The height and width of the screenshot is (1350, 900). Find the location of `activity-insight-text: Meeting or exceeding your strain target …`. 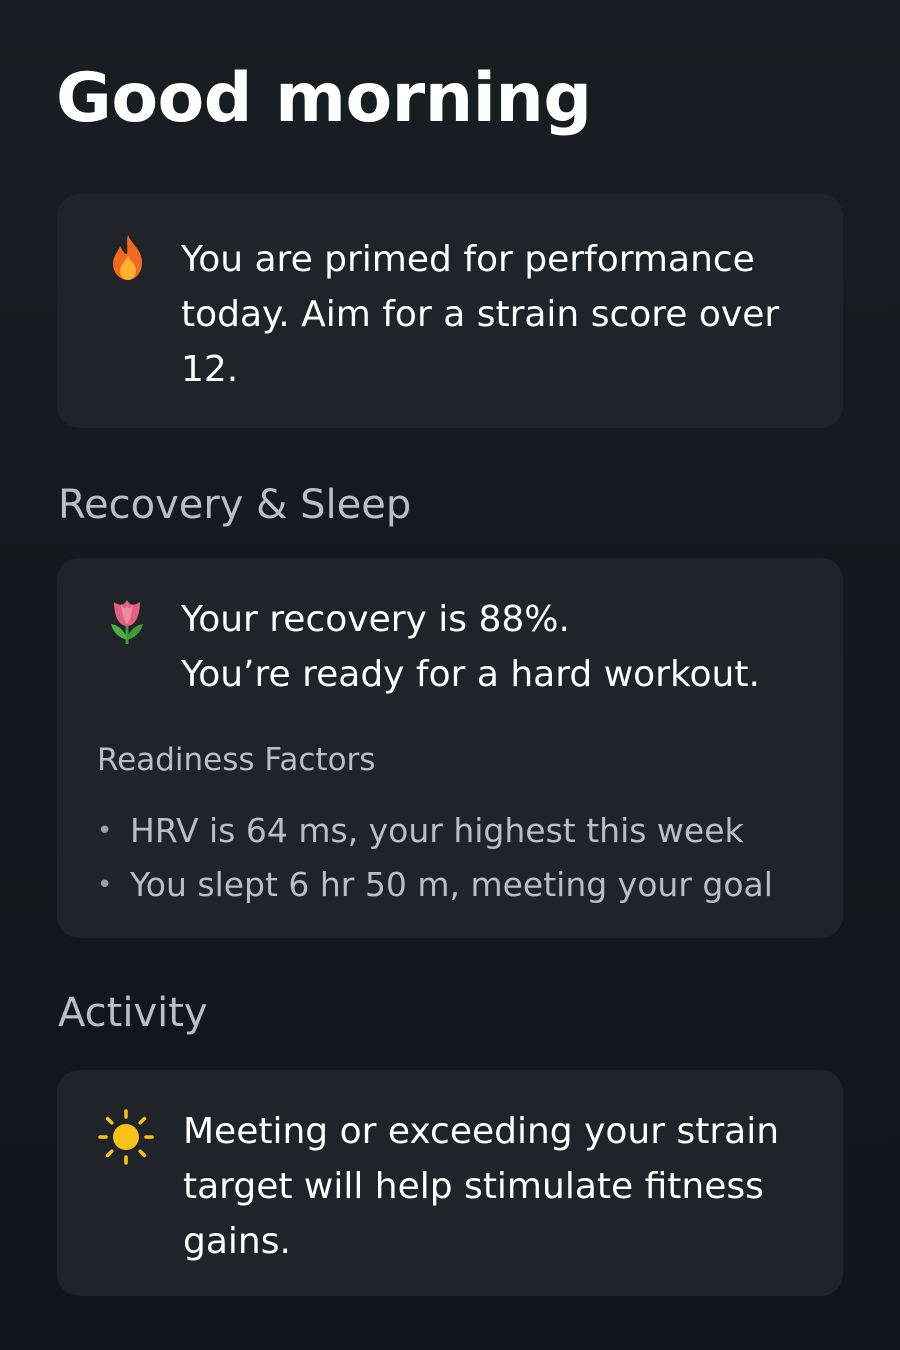

activity-insight-text: Meeting or exceeding your strain target … is located at coordinates (481, 1186).